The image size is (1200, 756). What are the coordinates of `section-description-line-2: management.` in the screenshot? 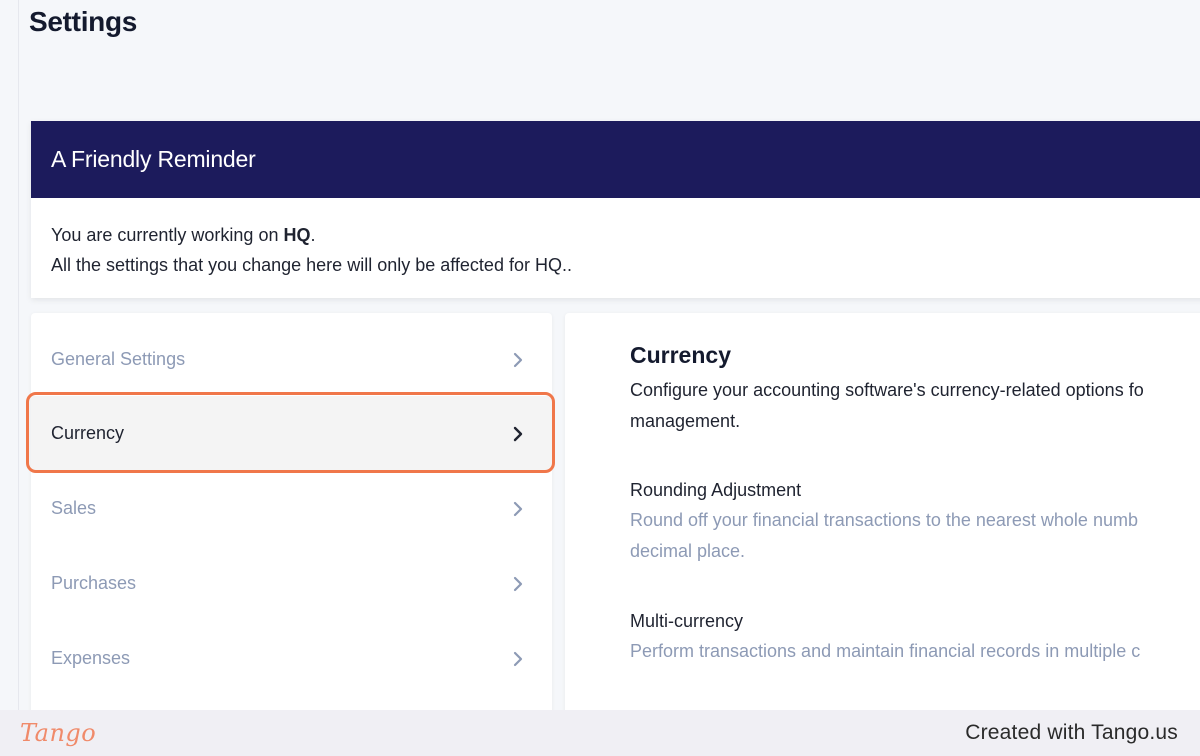 It's located at (685, 421).